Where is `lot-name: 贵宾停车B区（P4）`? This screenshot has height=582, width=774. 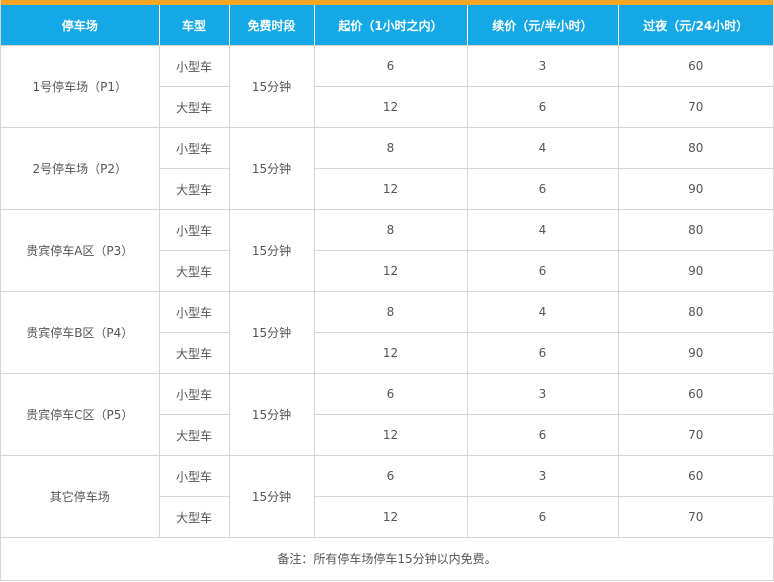 lot-name: 贵宾停车B区（P4） is located at coordinates (80, 332).